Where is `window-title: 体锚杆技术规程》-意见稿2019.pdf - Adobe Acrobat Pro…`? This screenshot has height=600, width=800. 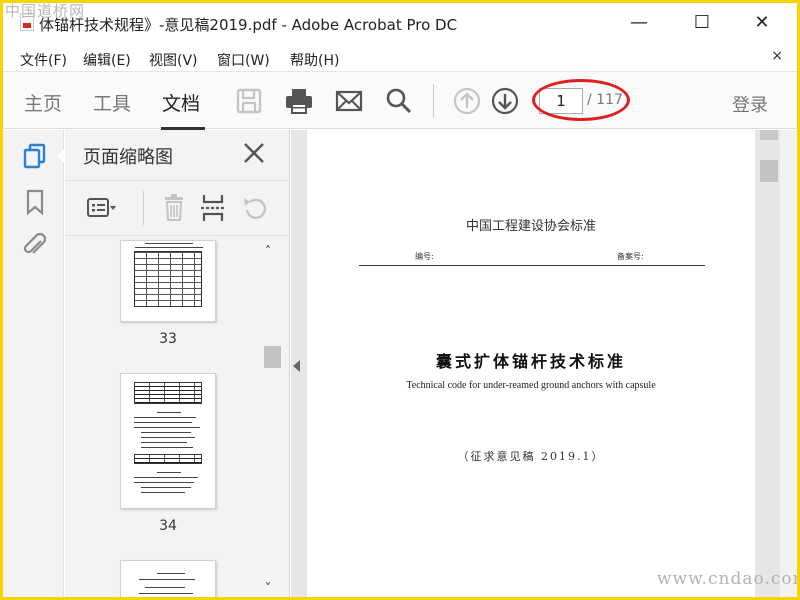 window-title: 体锚杆技术规程》-意见稿2019.pdf - Adobe Acrobat Pro… is located at coordinates (248, 25).